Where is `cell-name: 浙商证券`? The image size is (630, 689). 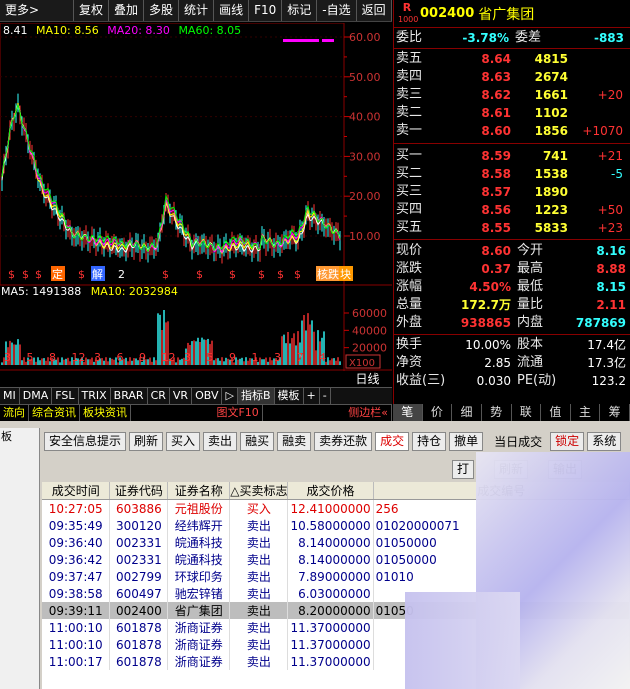 cell-name: 浙商证券 is located at coordinates (199, 661).